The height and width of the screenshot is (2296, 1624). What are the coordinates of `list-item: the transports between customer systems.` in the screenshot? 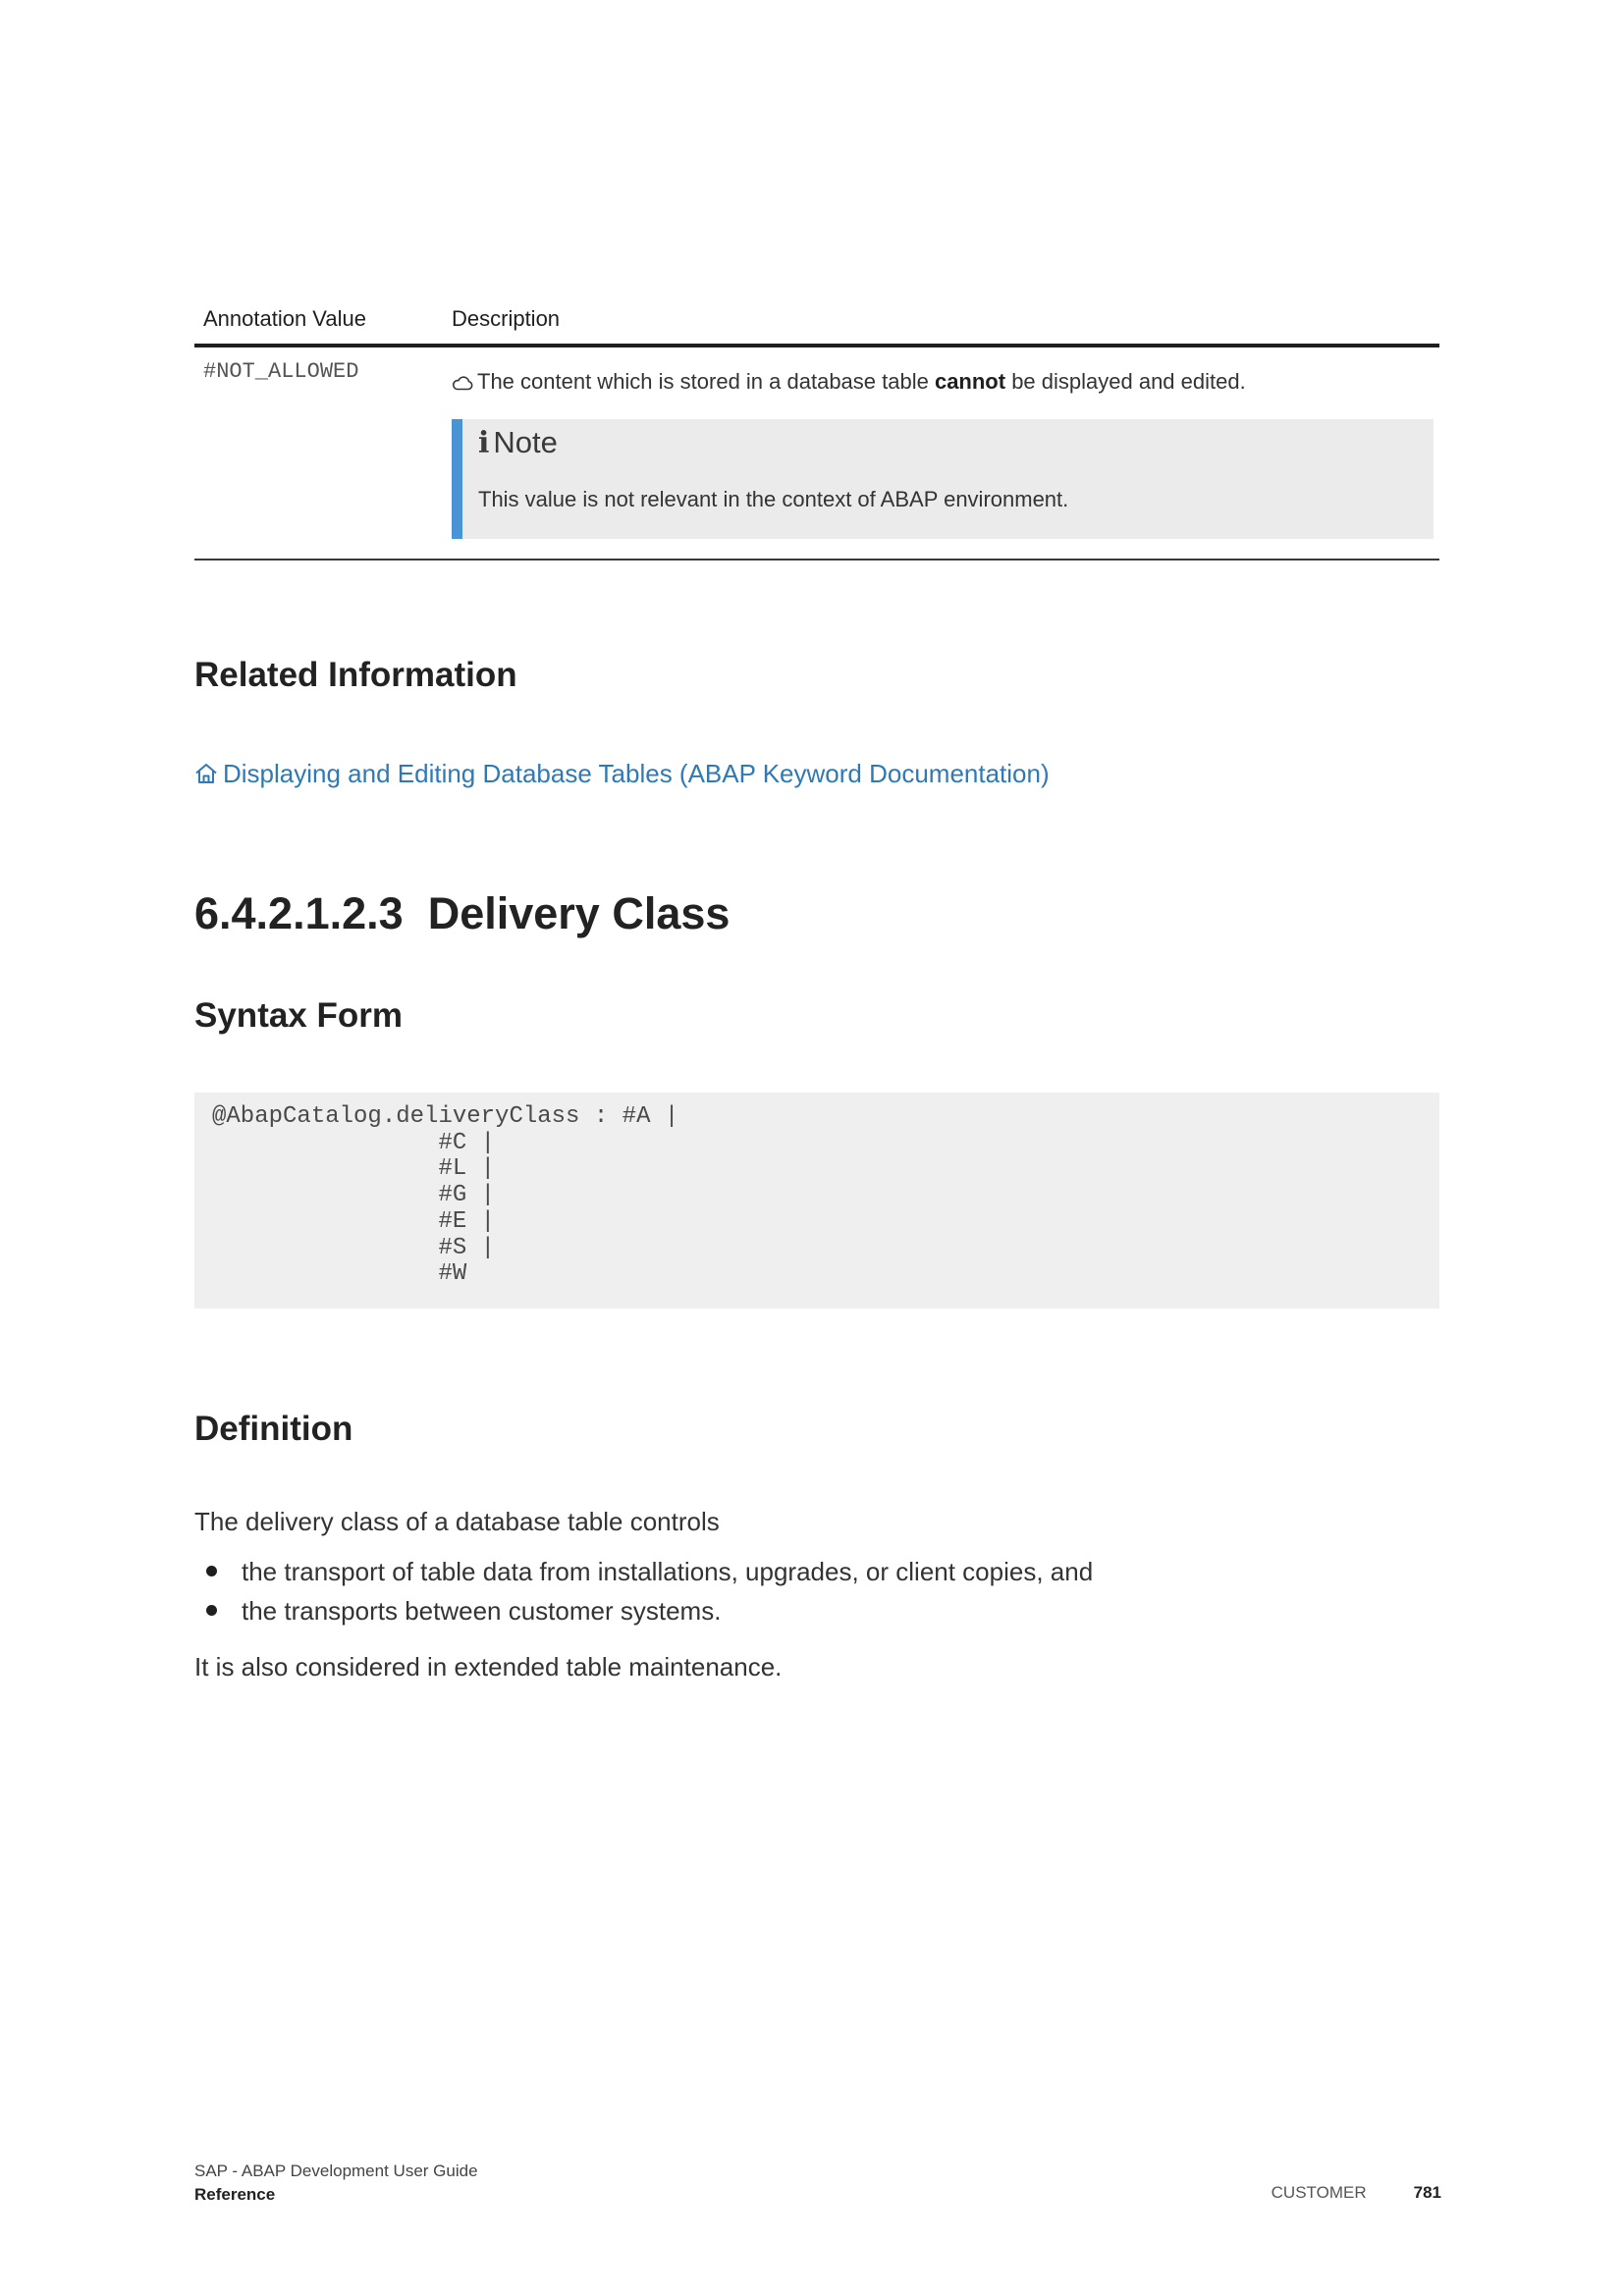 It's located at (643, 1615).